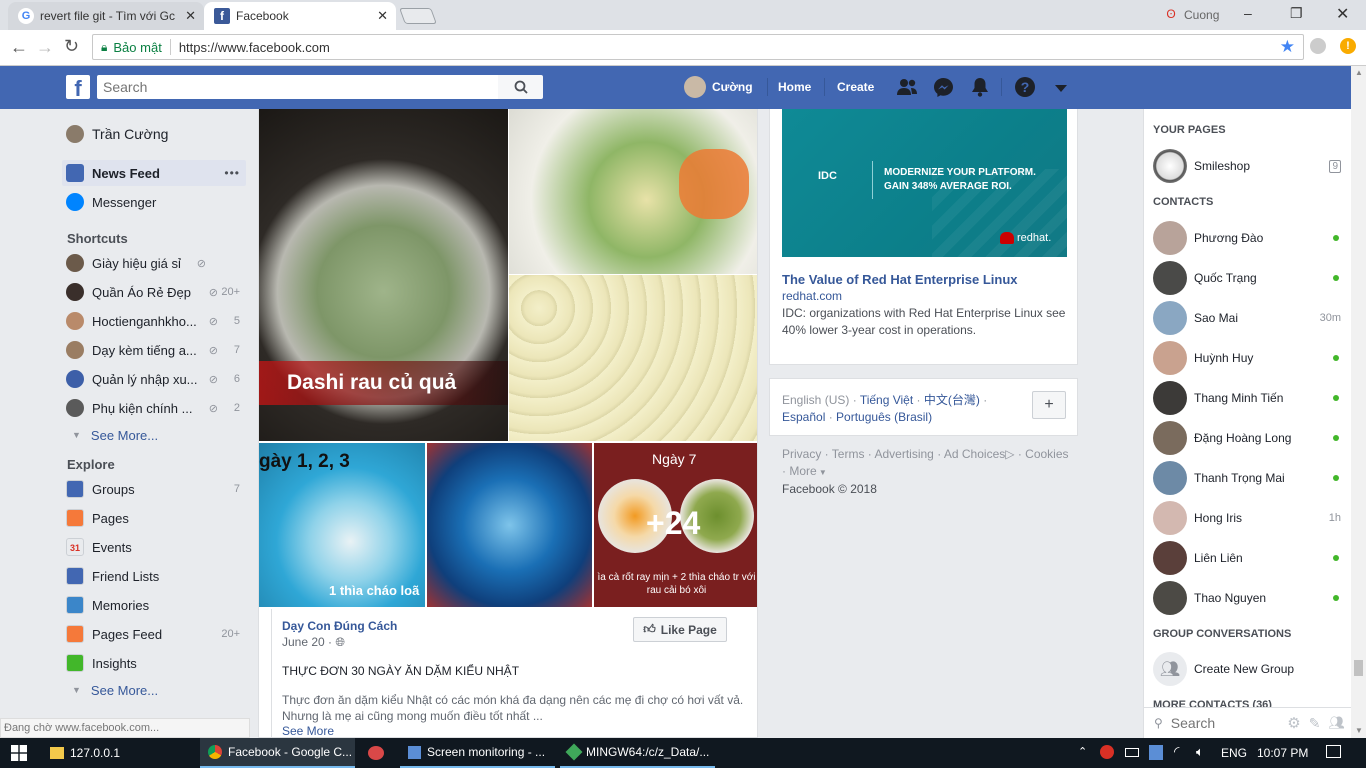 The image size is (1366, 768). Describe the element at coordinates (154, 547) in the screenshot. I see `sidebar-item-events: 31 Events` at that location.